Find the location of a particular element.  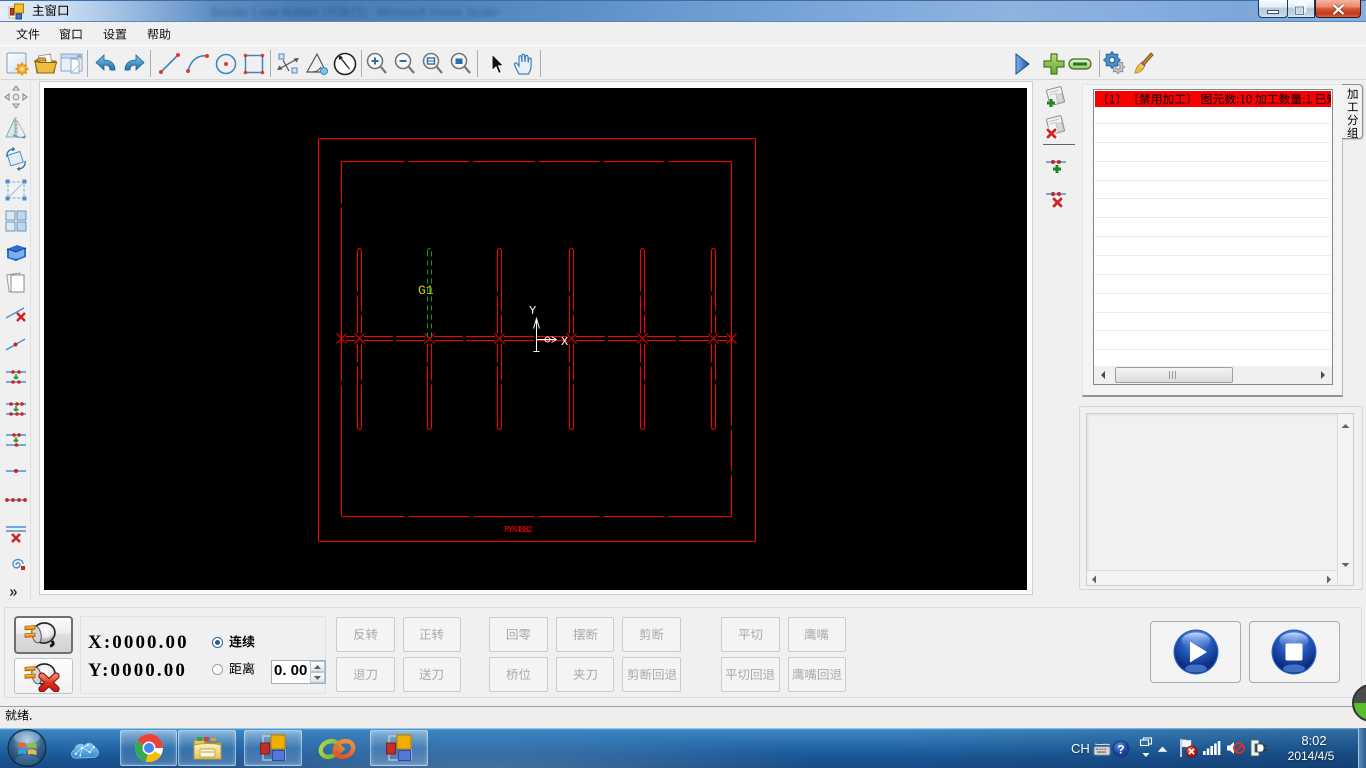

svg-text: G1 is located at coordinates (426, 290).